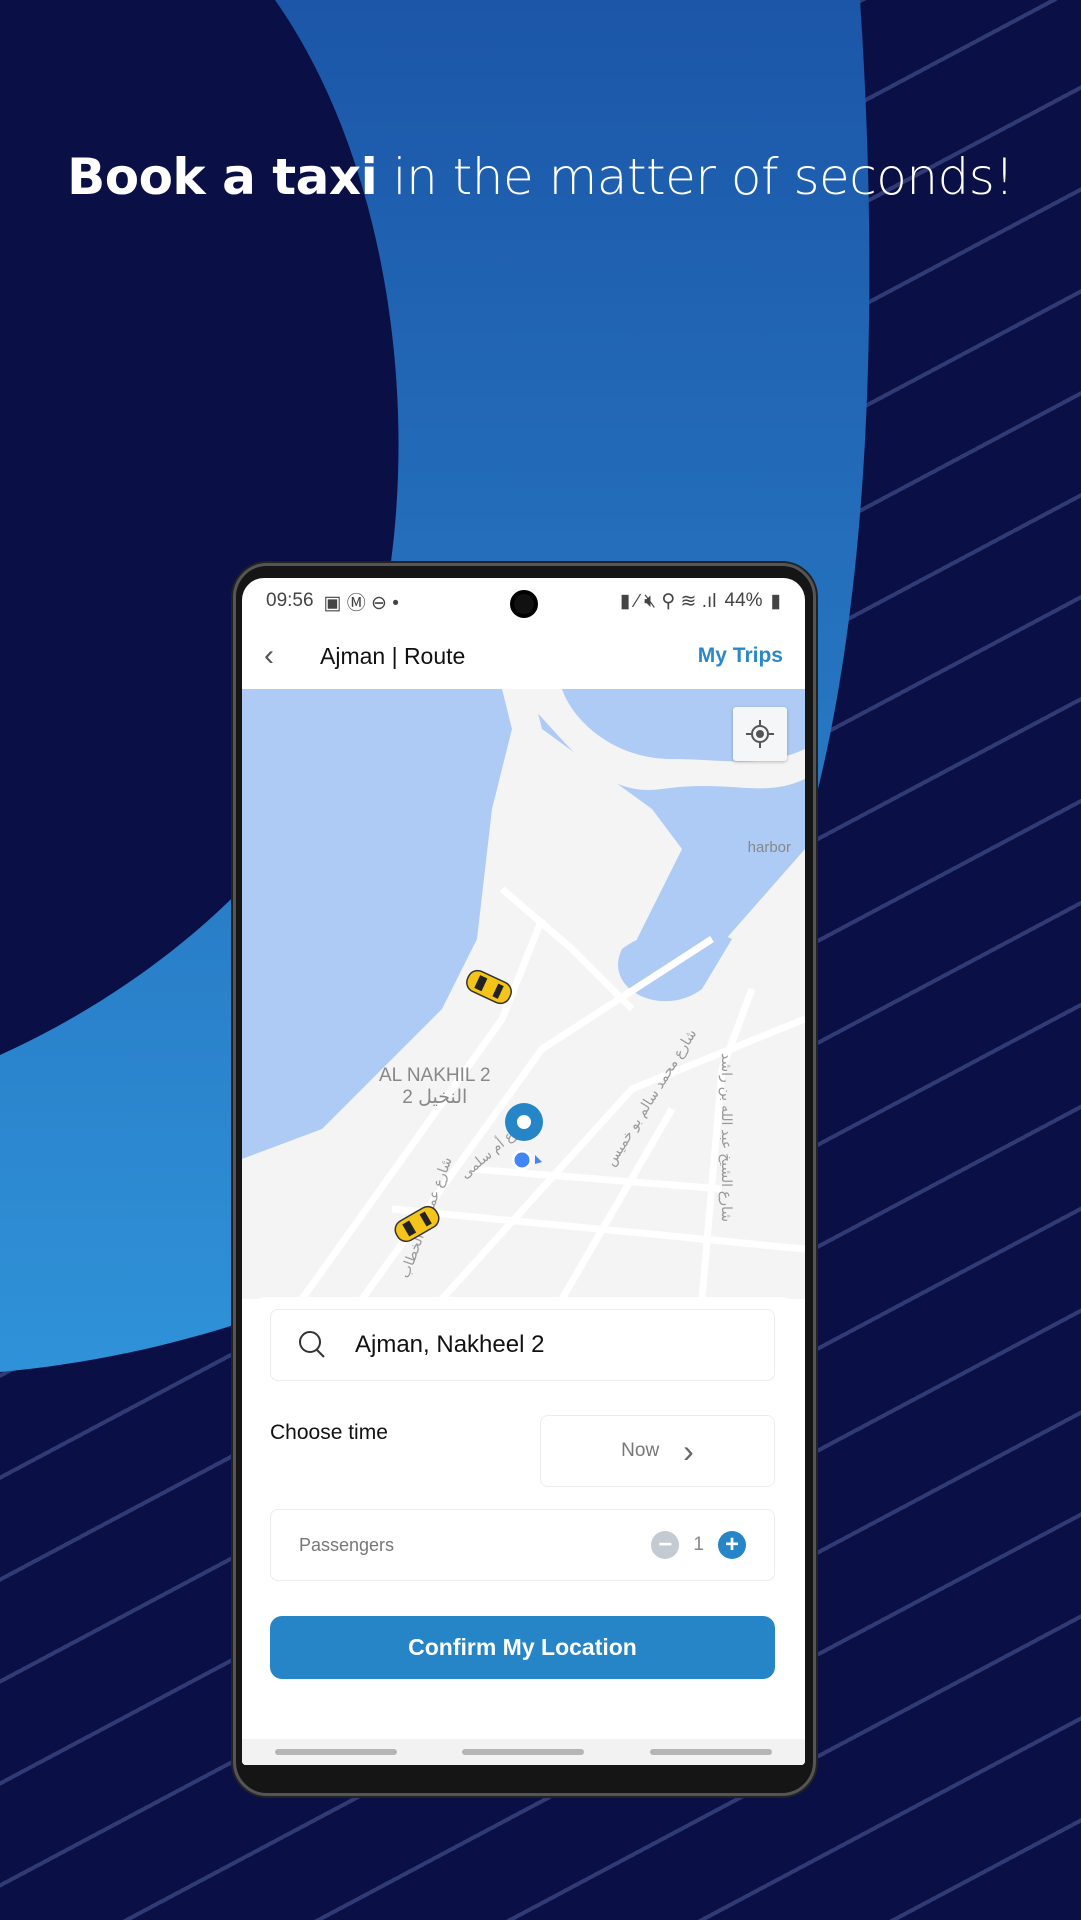  Describe the element at coordinates (775, 601) in the screenshot. I see `battery-icon: ▮` at that location.